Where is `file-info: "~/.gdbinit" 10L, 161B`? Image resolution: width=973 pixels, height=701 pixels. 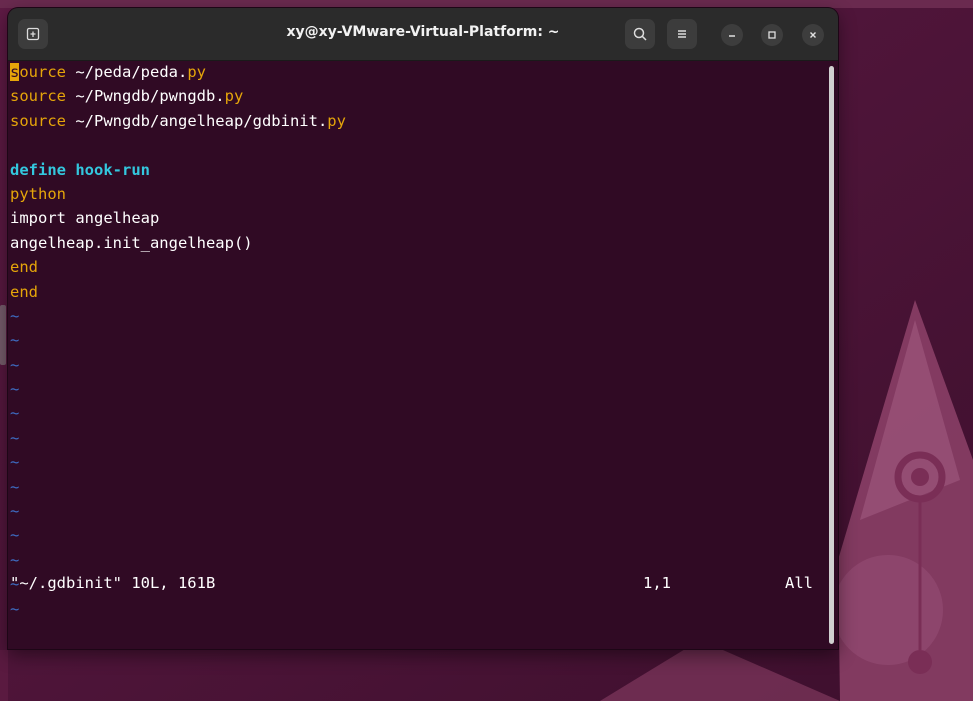
file-info: "~/.gdbinit" 10L, 161B is located at coordinates (113, 583).